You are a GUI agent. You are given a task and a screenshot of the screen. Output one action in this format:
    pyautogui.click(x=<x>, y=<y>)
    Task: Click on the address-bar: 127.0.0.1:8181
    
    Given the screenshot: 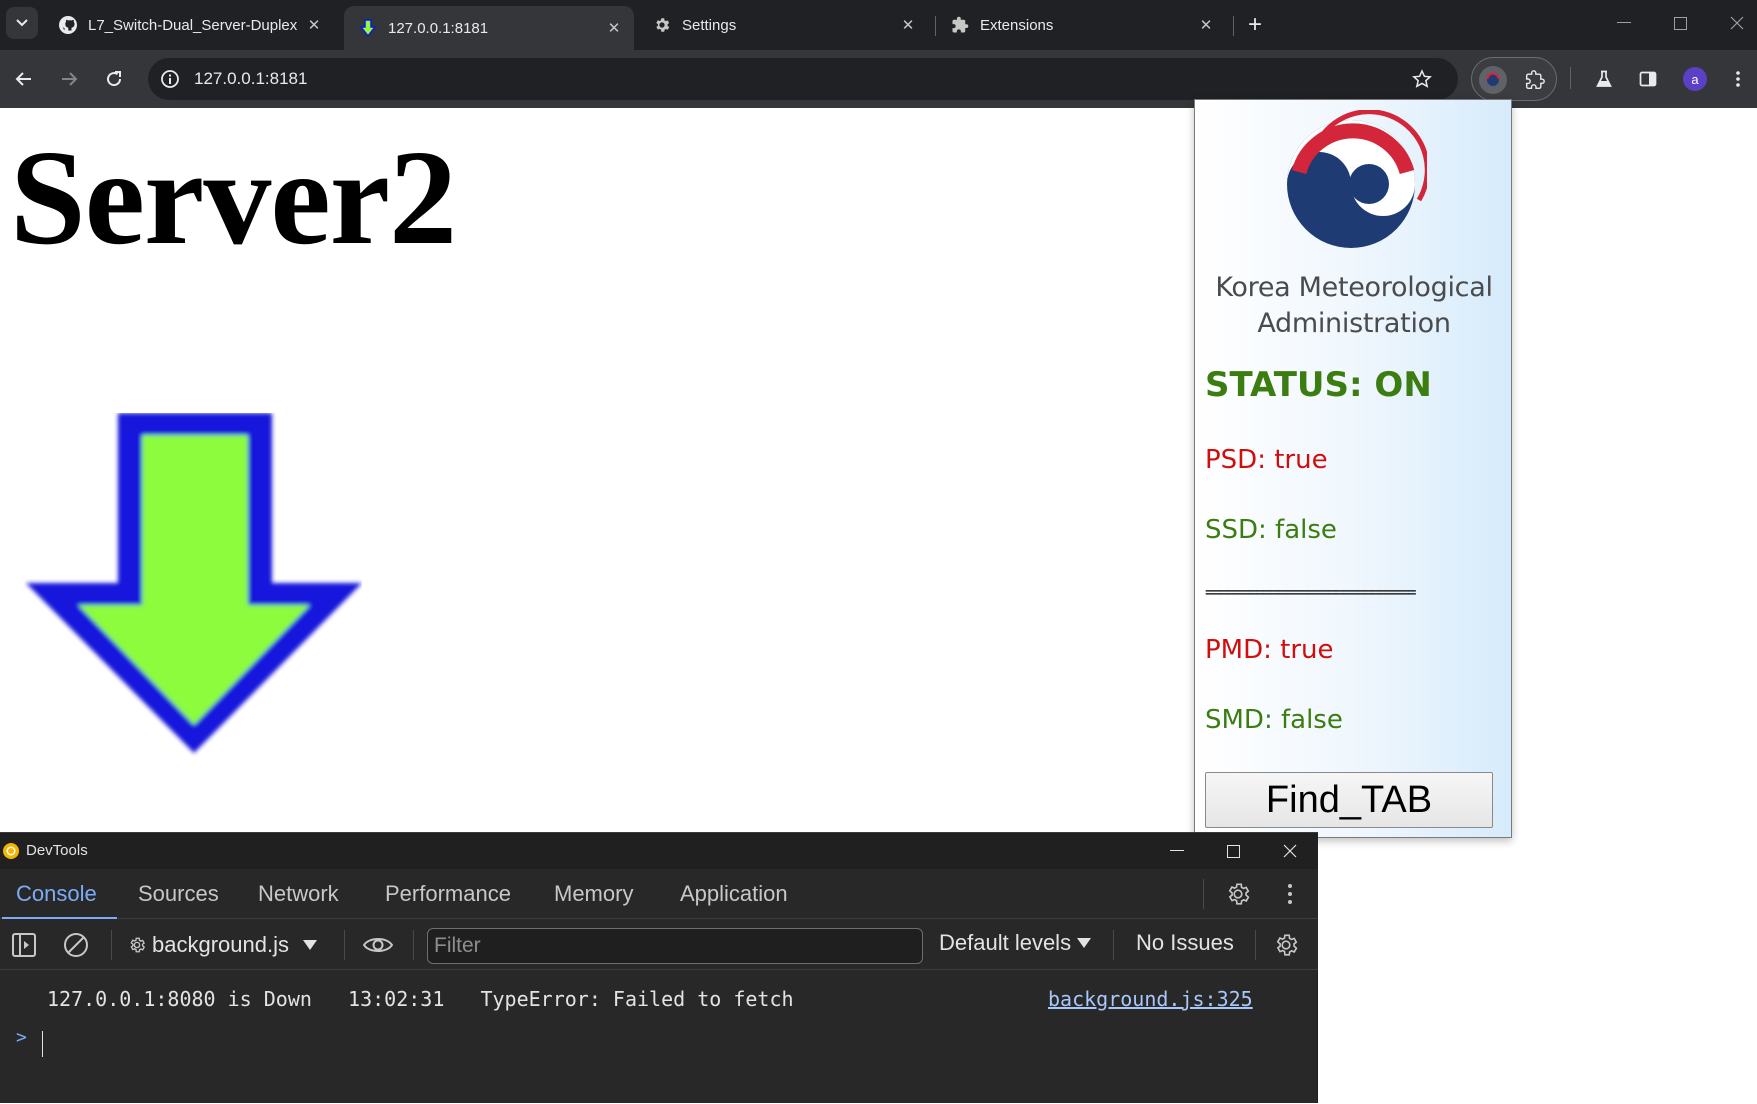 What is the action you would take?
    pyautogui.click(x=803, y=79)
    